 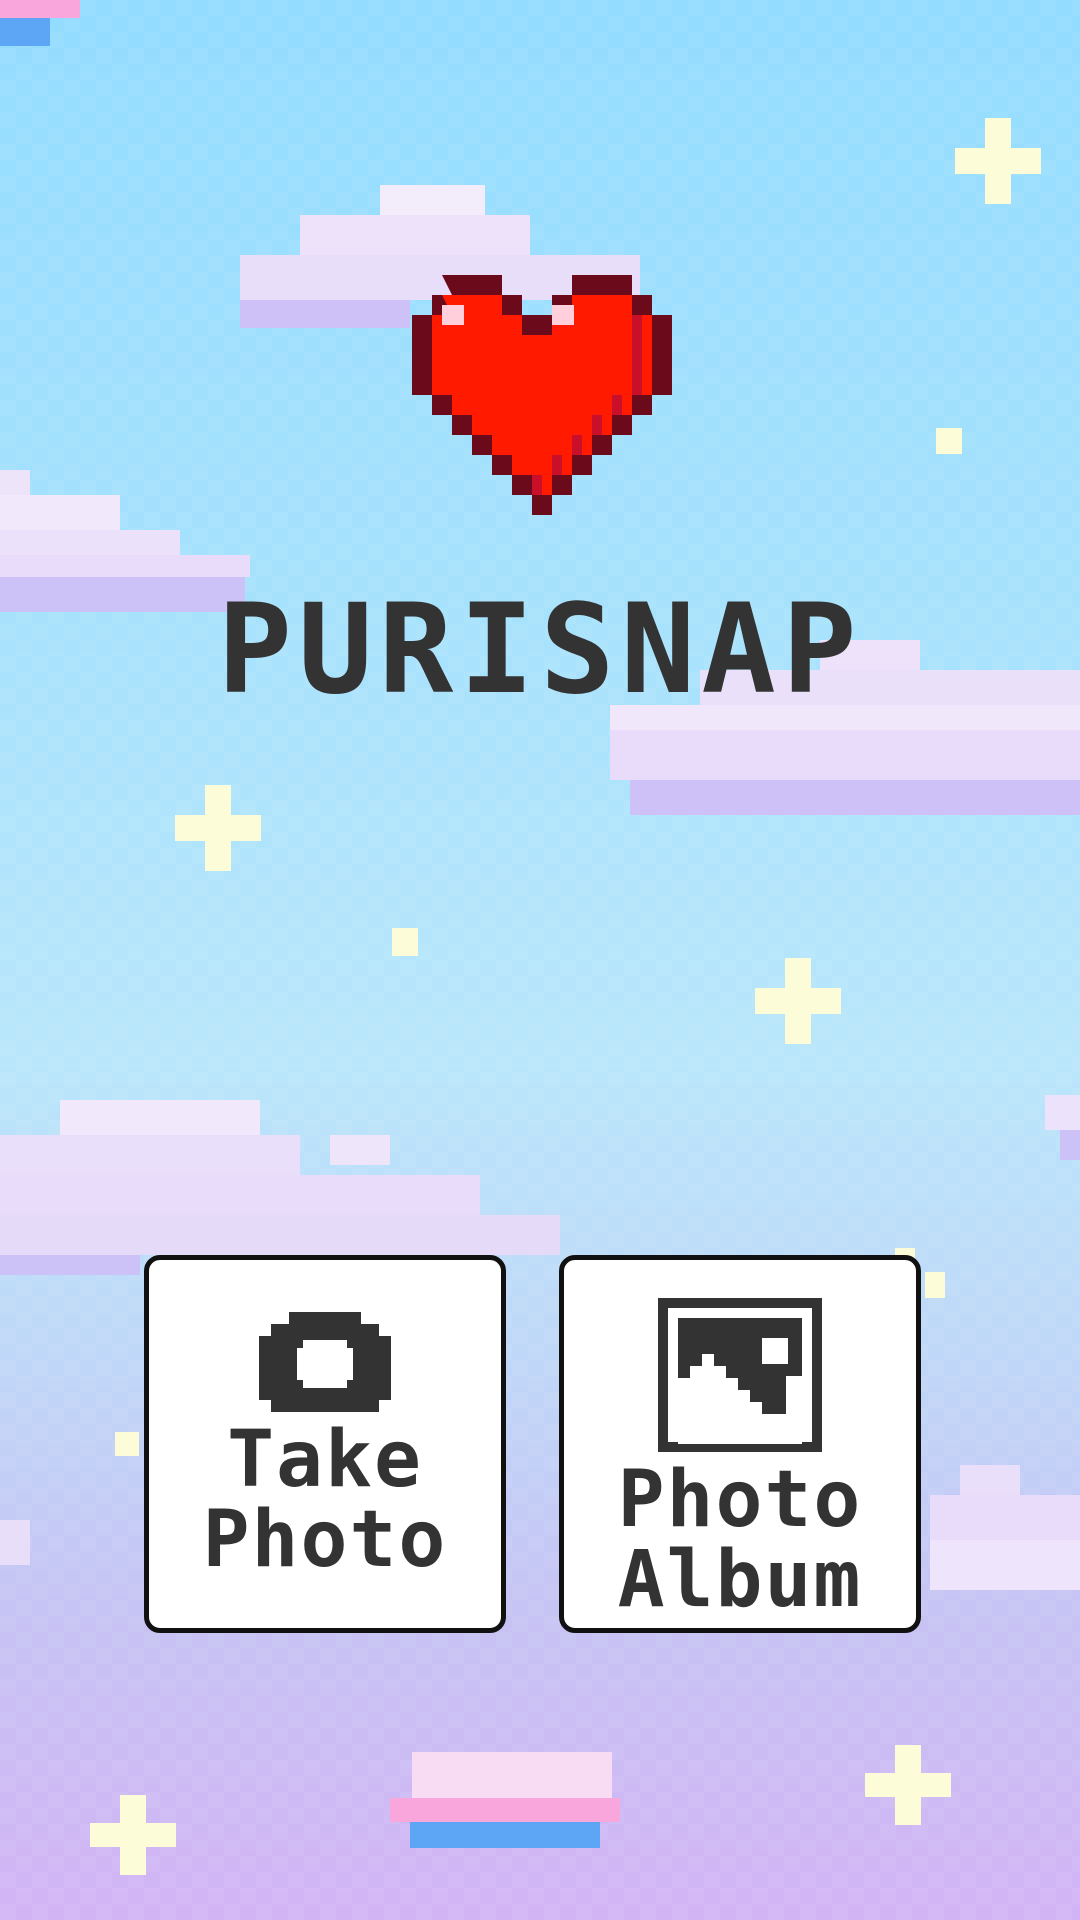 I want to click on platform-bottom, so click(x=505, y=1800).